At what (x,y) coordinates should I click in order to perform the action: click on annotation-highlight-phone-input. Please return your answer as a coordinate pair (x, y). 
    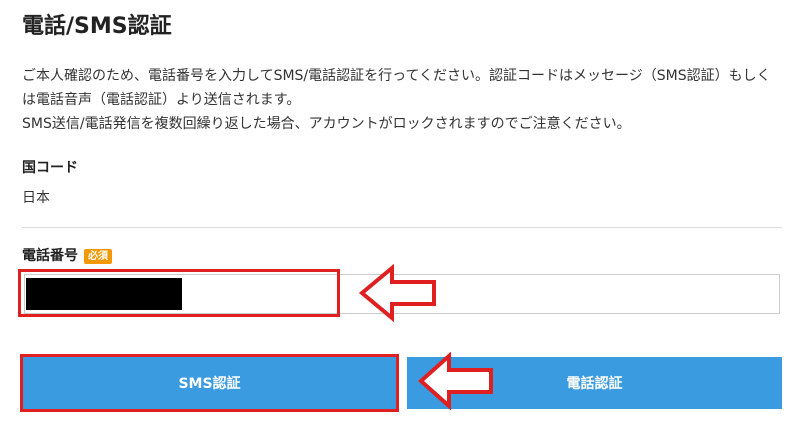
    Looking at the image, I should click on (179, 293).